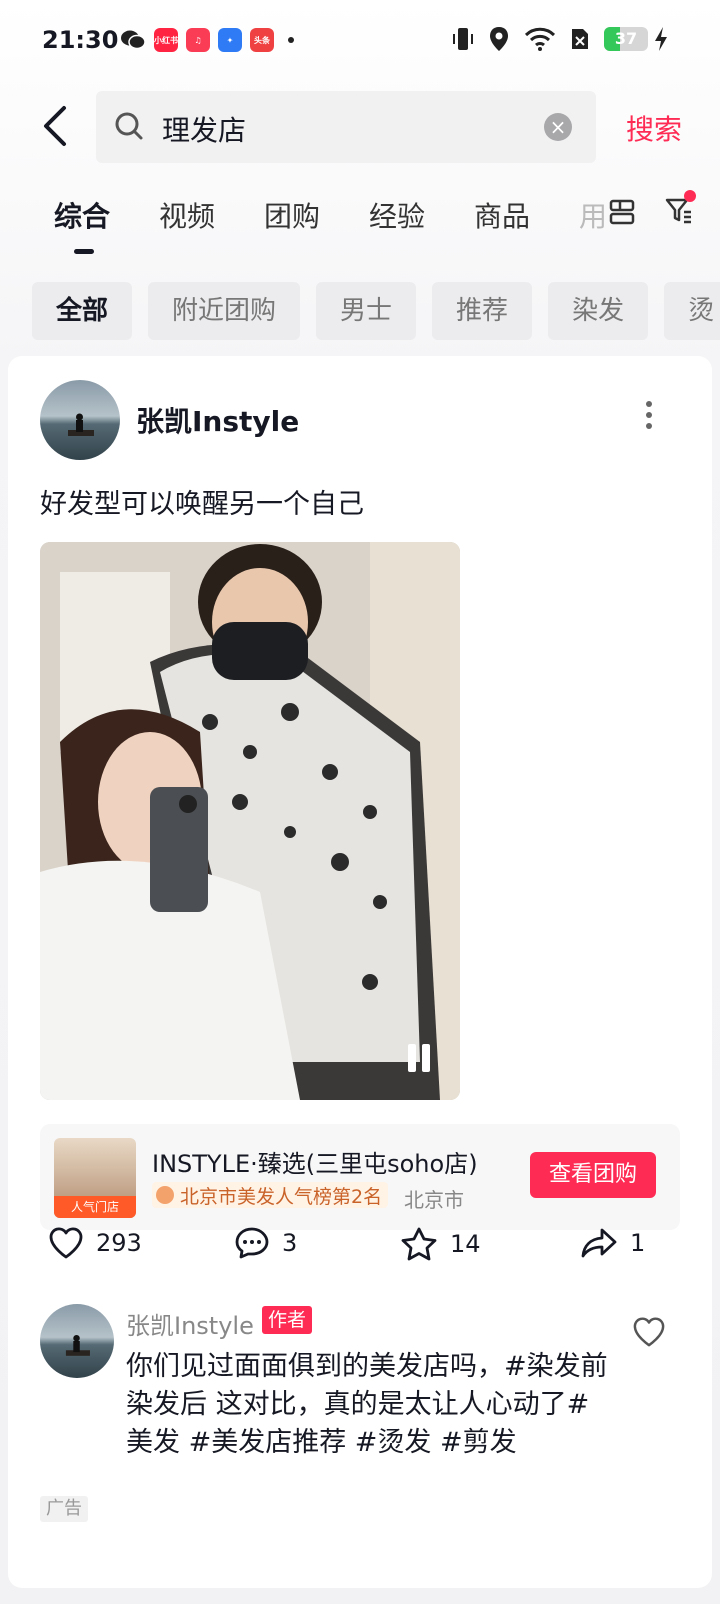 Image resolution: width=720 pixels, height=1604 pixels. Describe the element at coordinates (190, 1323) in the screenshot. I see `comment-author: 张凯Instyle` at that location.